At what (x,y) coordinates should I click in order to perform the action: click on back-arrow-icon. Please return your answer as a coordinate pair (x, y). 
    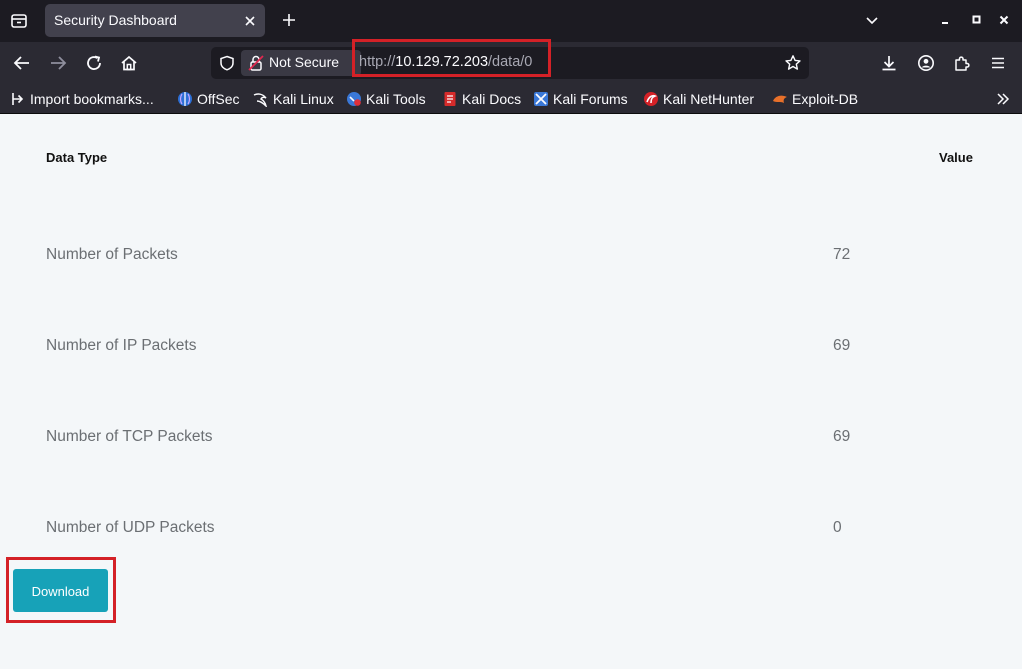
    Looking at the image, I should click on (22, 63).